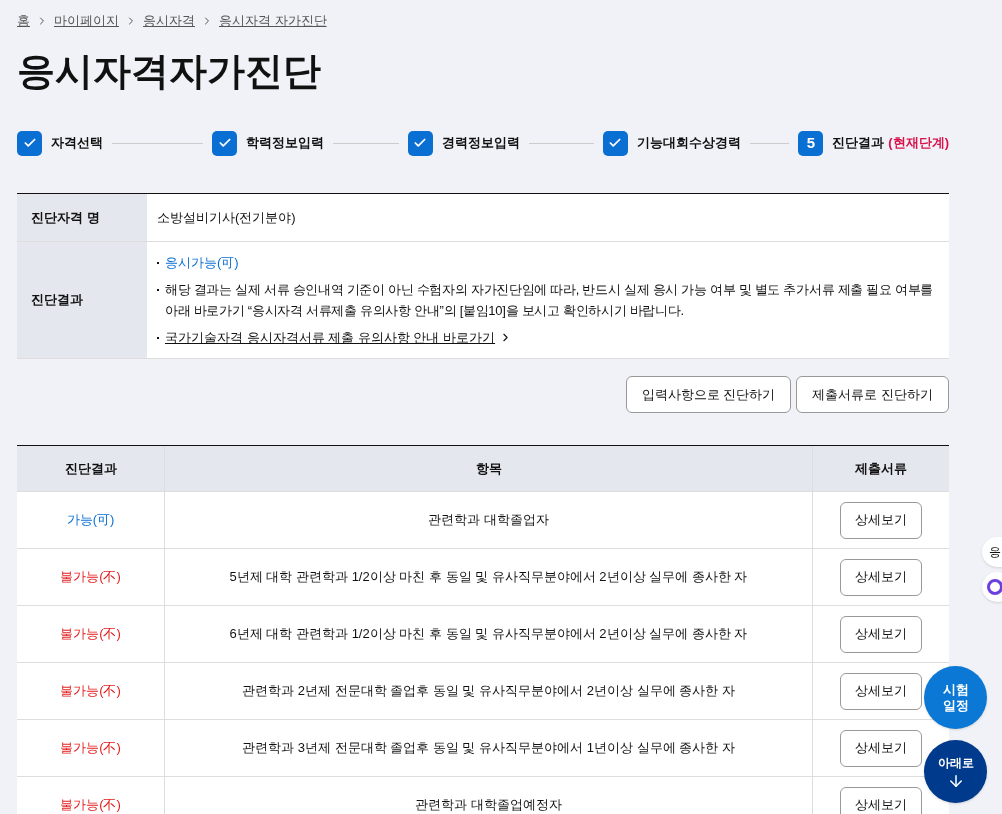 This screenshot has width=1002, height=814. I want to click on step-label: 기능대회수상경력, so click(689, 143).